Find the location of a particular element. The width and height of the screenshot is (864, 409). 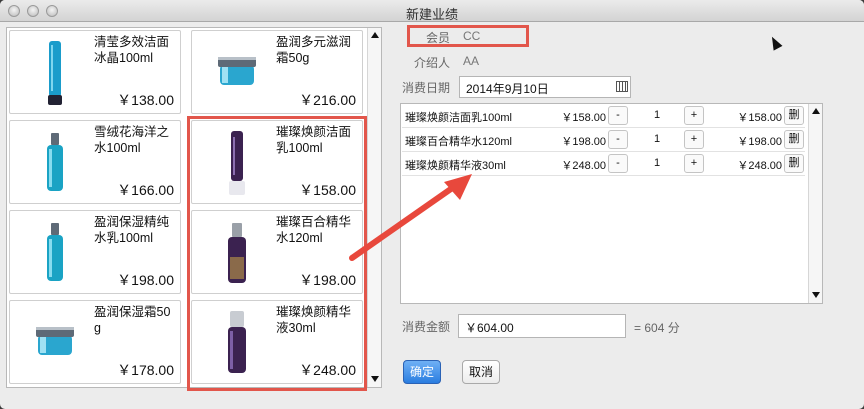

date-field: 2014年9月10日 is located at coordinates (545, 87).